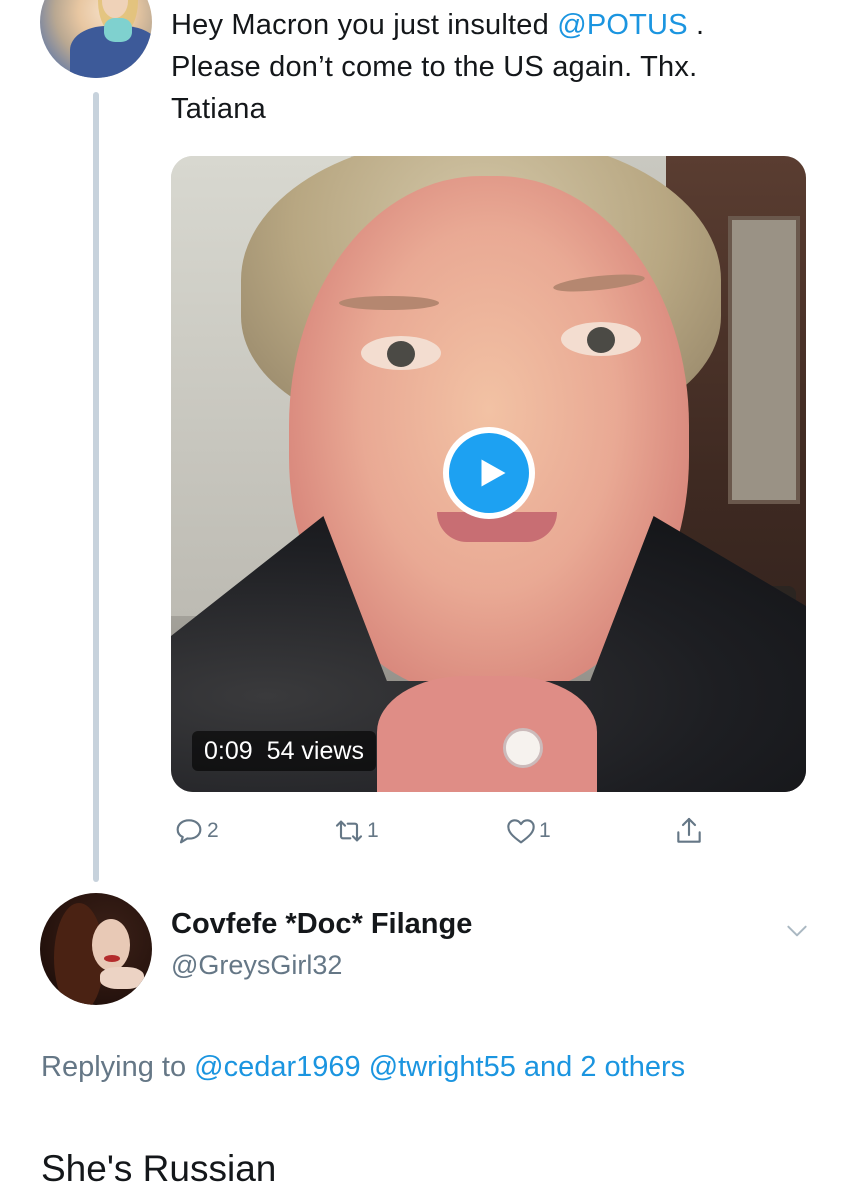  What do you see at coordinates (442, 1067) in the screenshot?
I see `mention-link: @twright55` at bounding box center [442, 1067].